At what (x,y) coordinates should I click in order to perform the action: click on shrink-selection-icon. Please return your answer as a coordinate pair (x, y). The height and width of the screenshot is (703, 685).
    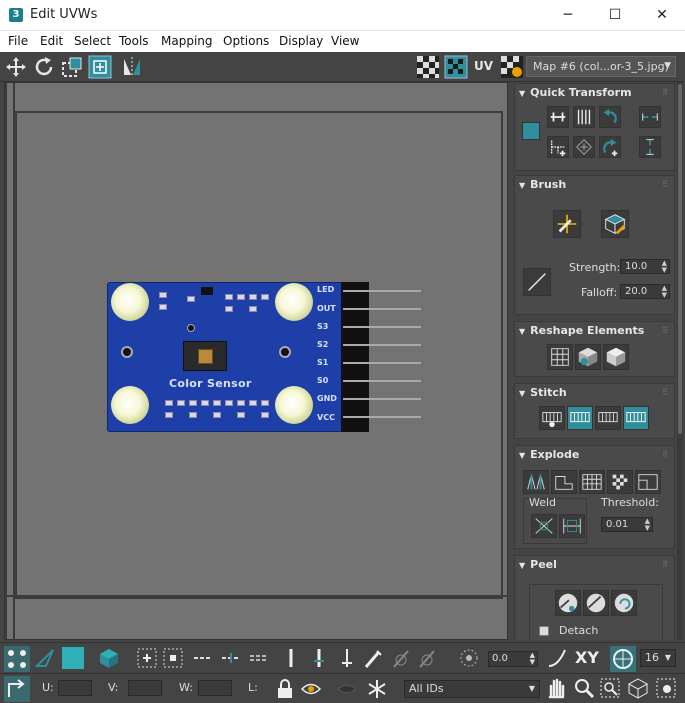
    Looking at the image, I should click on (173, 658).